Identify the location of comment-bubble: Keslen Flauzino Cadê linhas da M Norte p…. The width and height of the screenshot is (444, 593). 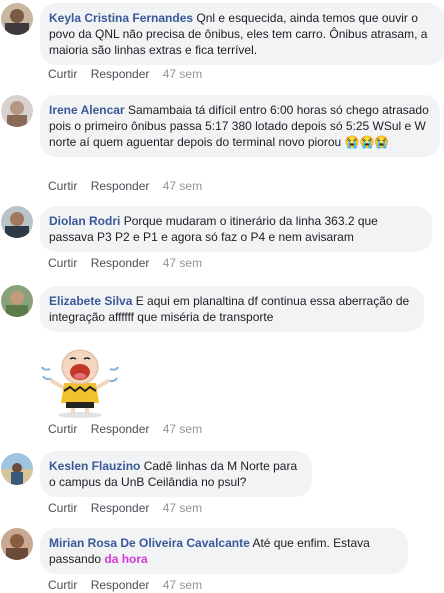
(176, 474).